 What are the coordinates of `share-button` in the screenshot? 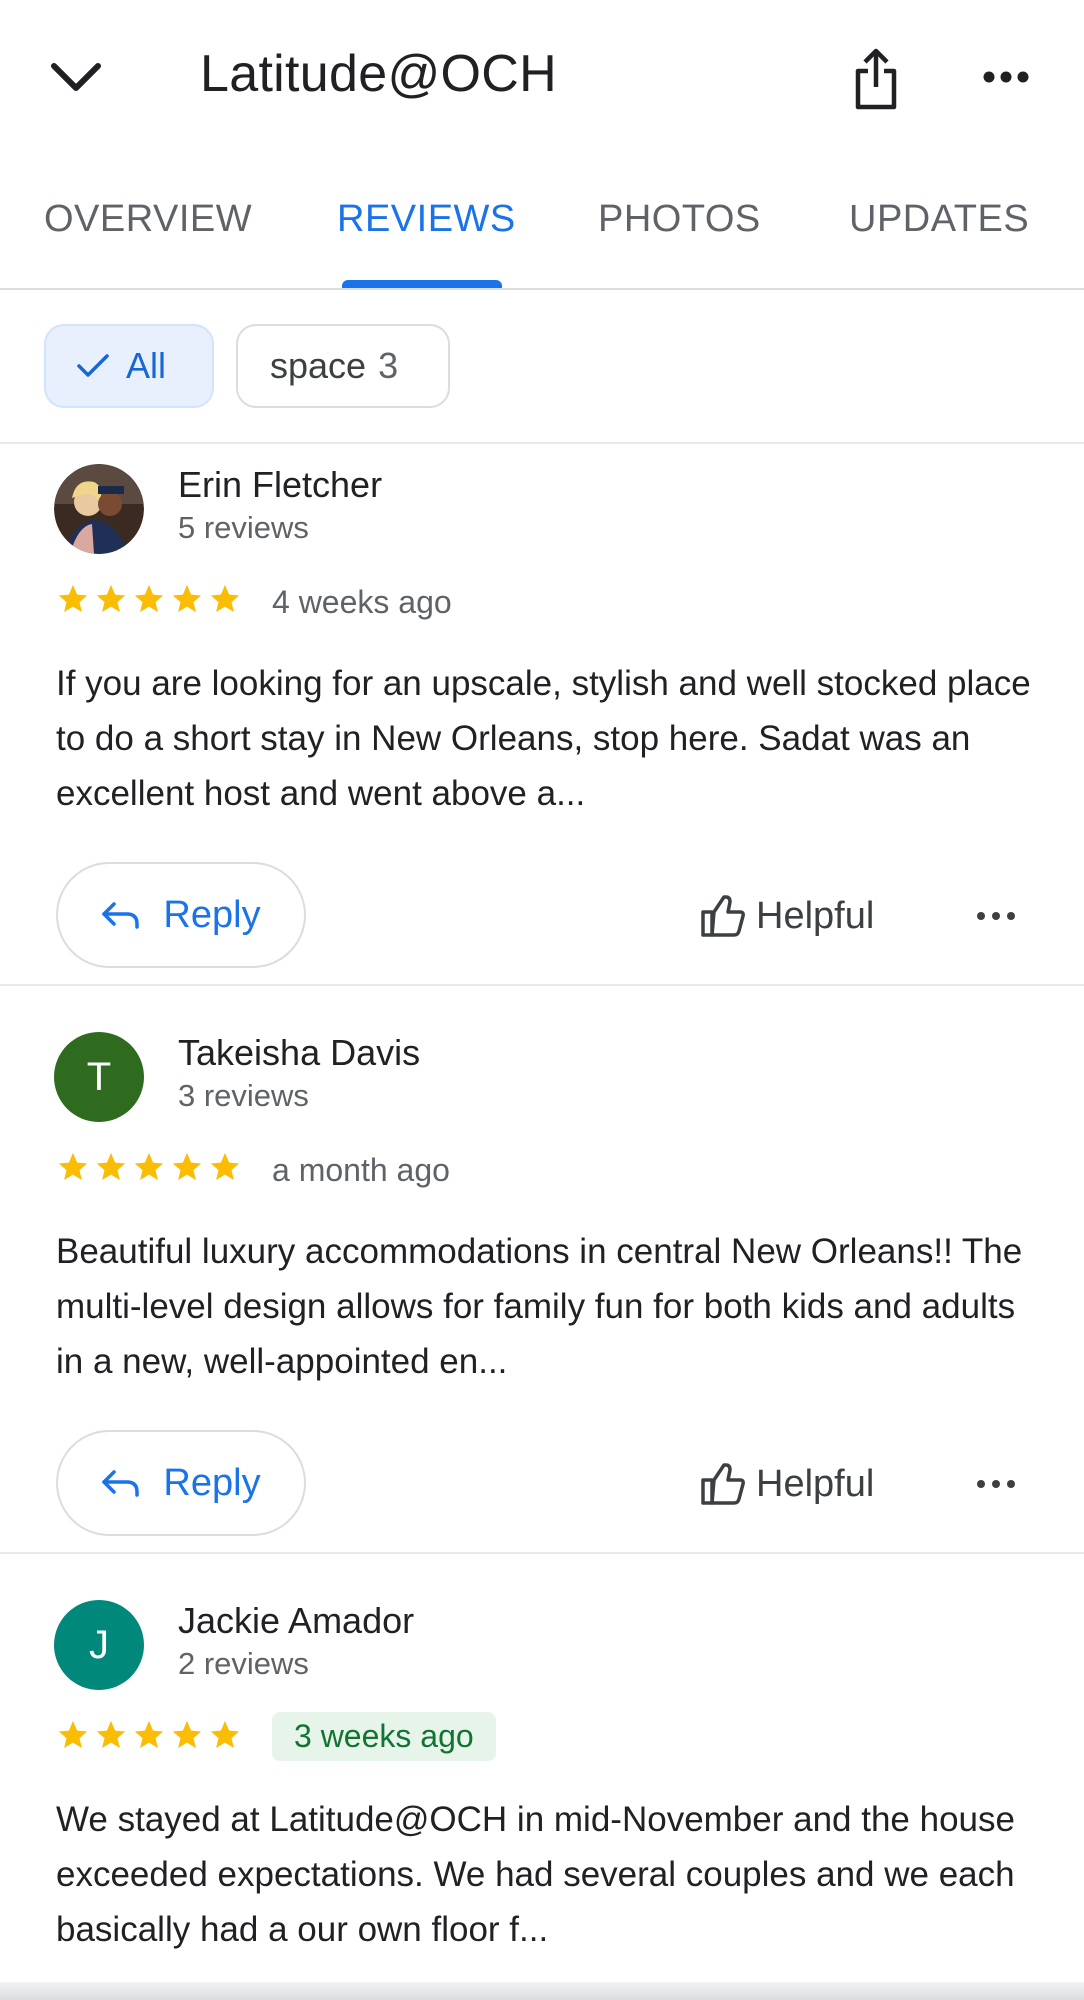 It's located at (876, 79).